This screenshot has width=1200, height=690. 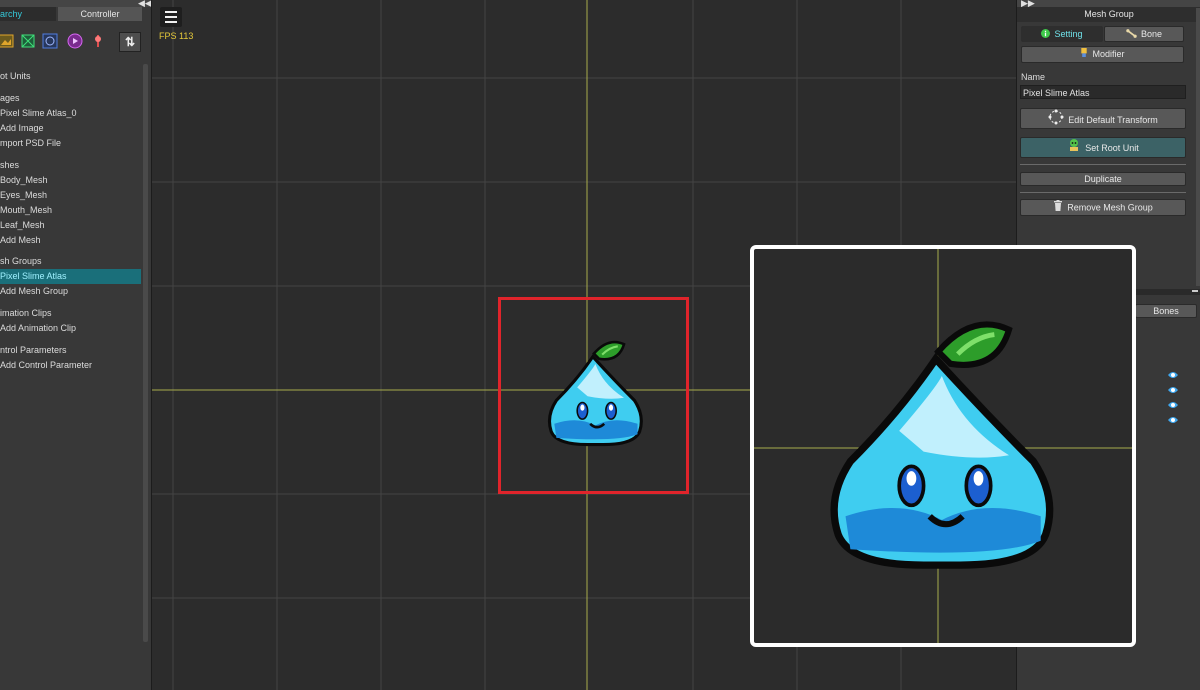 I want to click on info-icon, so click(x=1046, y=35).